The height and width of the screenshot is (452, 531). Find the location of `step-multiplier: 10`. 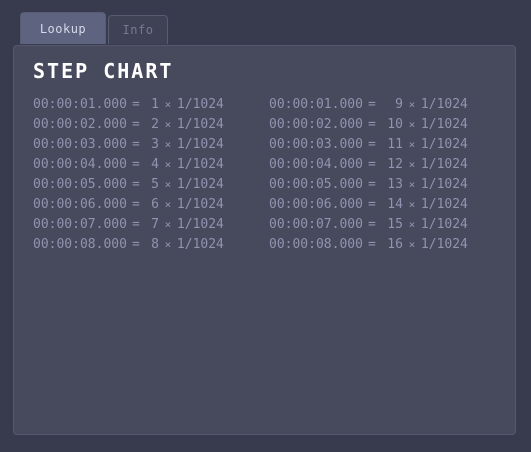

step-multiplier: 10 is located at coordinates (395, 124).